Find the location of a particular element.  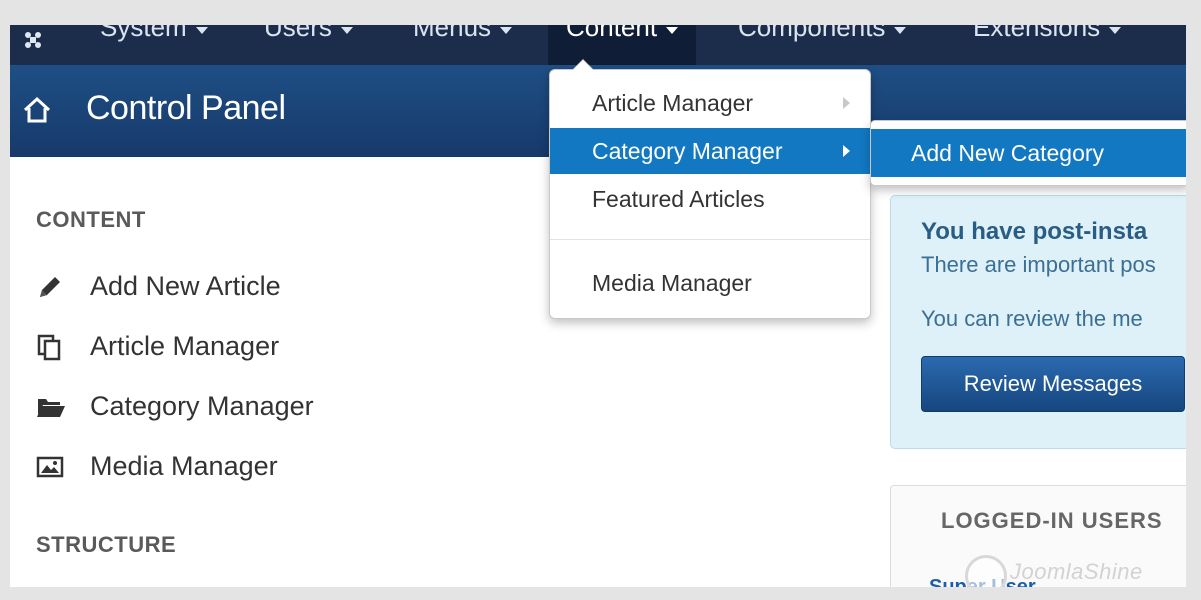

menu-item-category-manager: Category Manager is located at coordinates (710, 151).